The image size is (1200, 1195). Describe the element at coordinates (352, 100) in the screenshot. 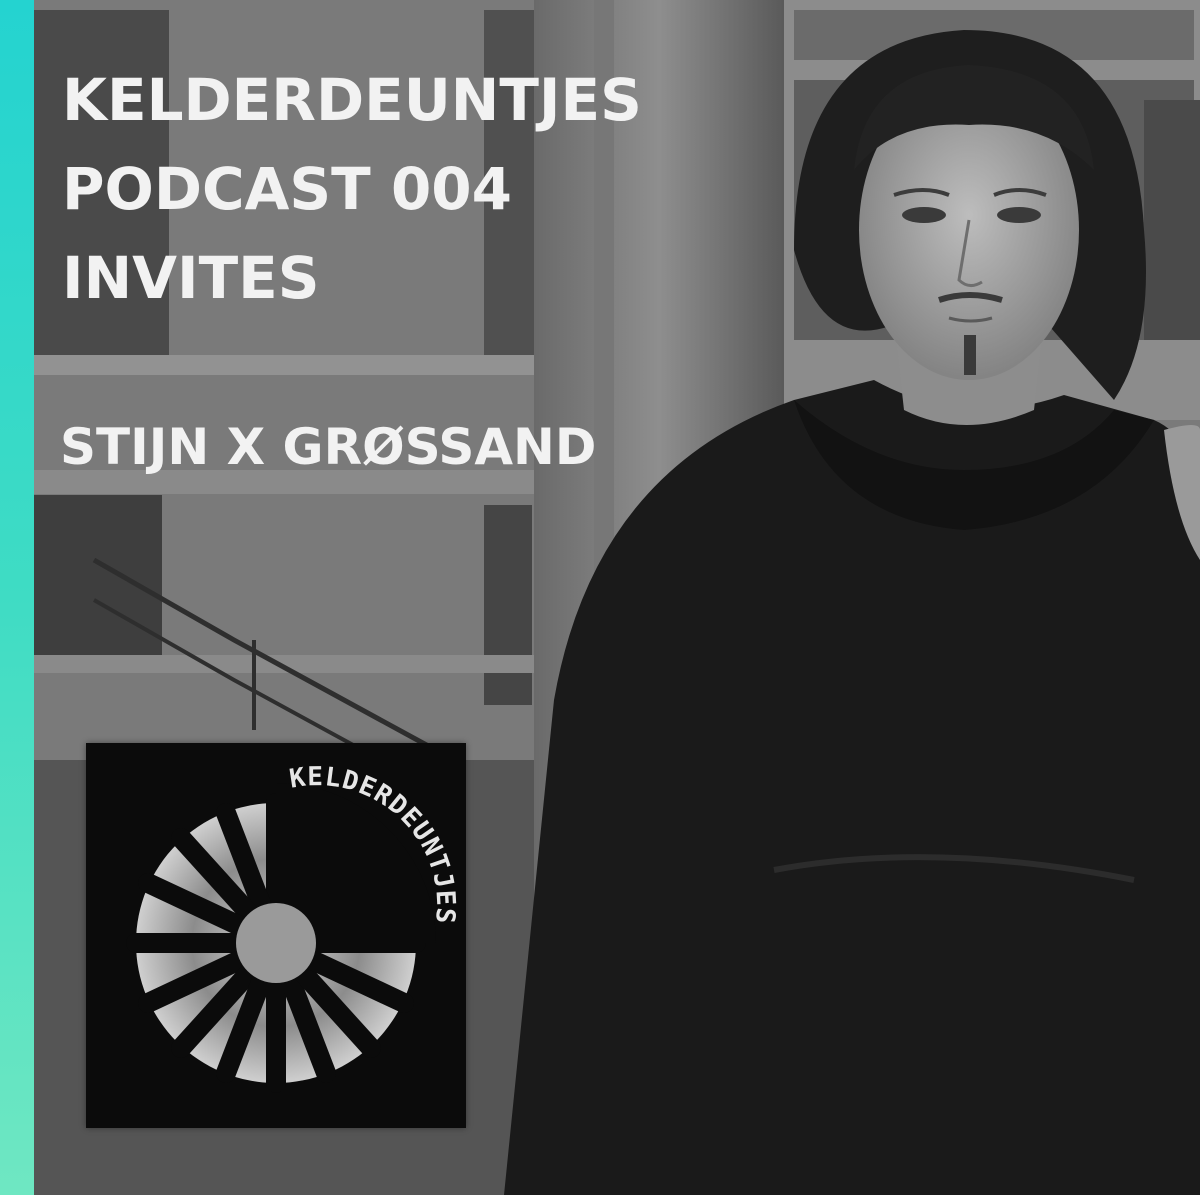

I see `title-line-1: KELDERDEUNTJES` at that location.